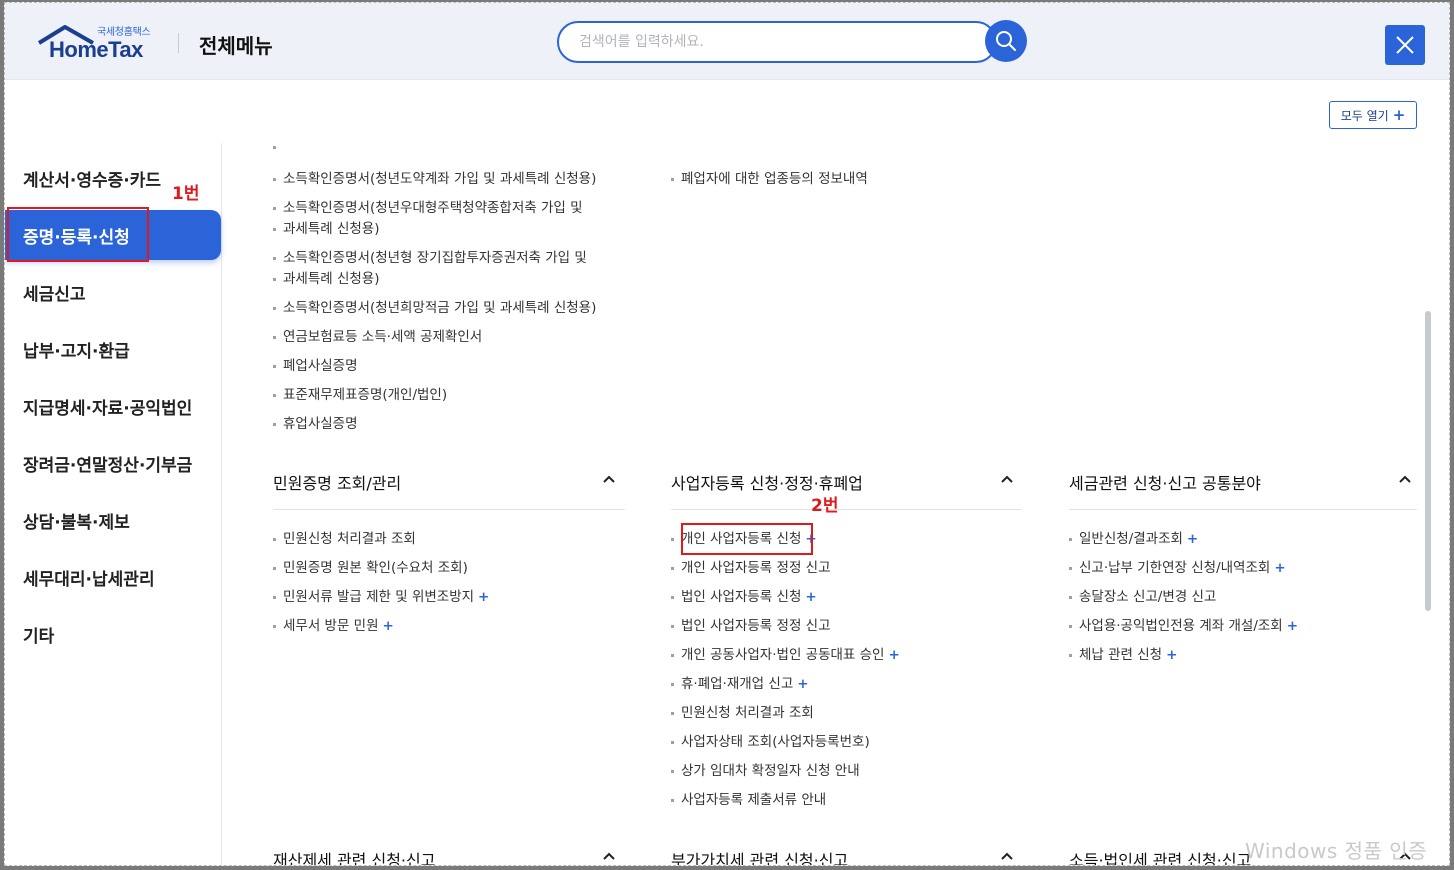 This screenshot has width=1454, height=870. I want to click on sidebar-item-consulting: 상담·불복·제보, so click(113, 520).